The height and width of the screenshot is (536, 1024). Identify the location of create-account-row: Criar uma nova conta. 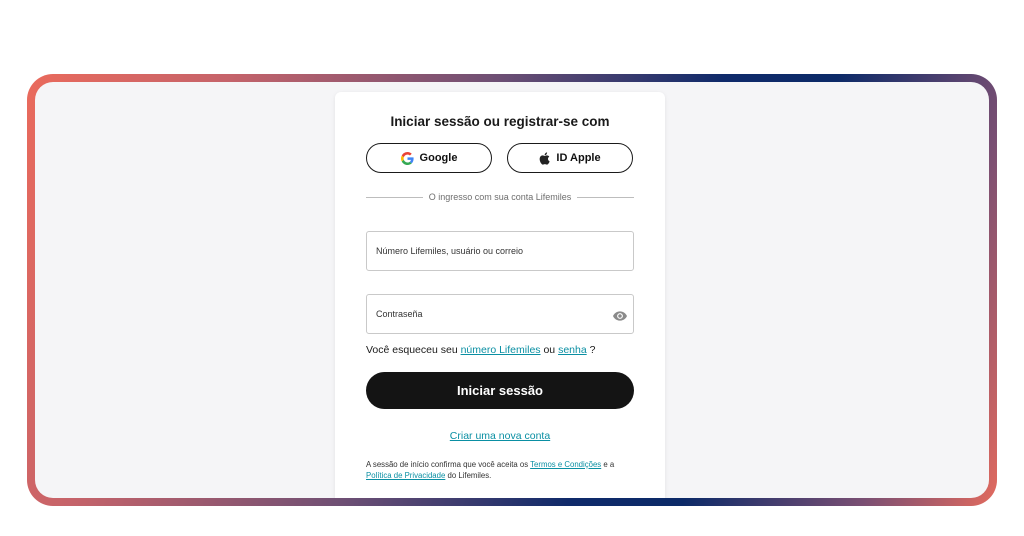
(500, 436).